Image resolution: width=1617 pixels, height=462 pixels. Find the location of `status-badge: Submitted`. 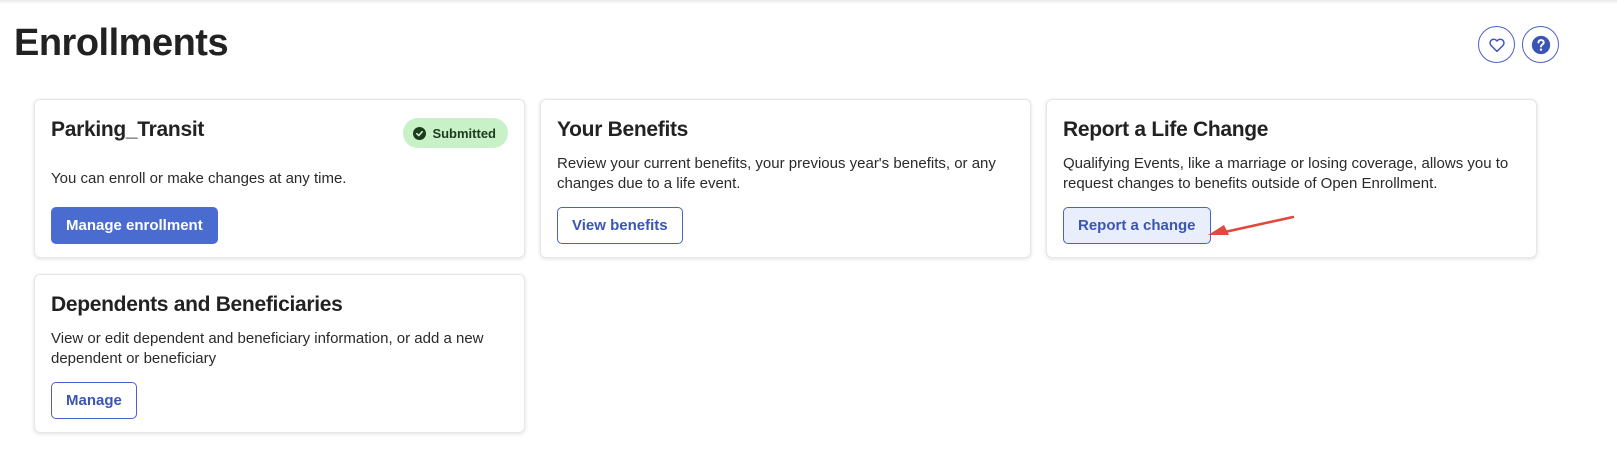

status-badge: Submitted is located at coordinates (455, 133).